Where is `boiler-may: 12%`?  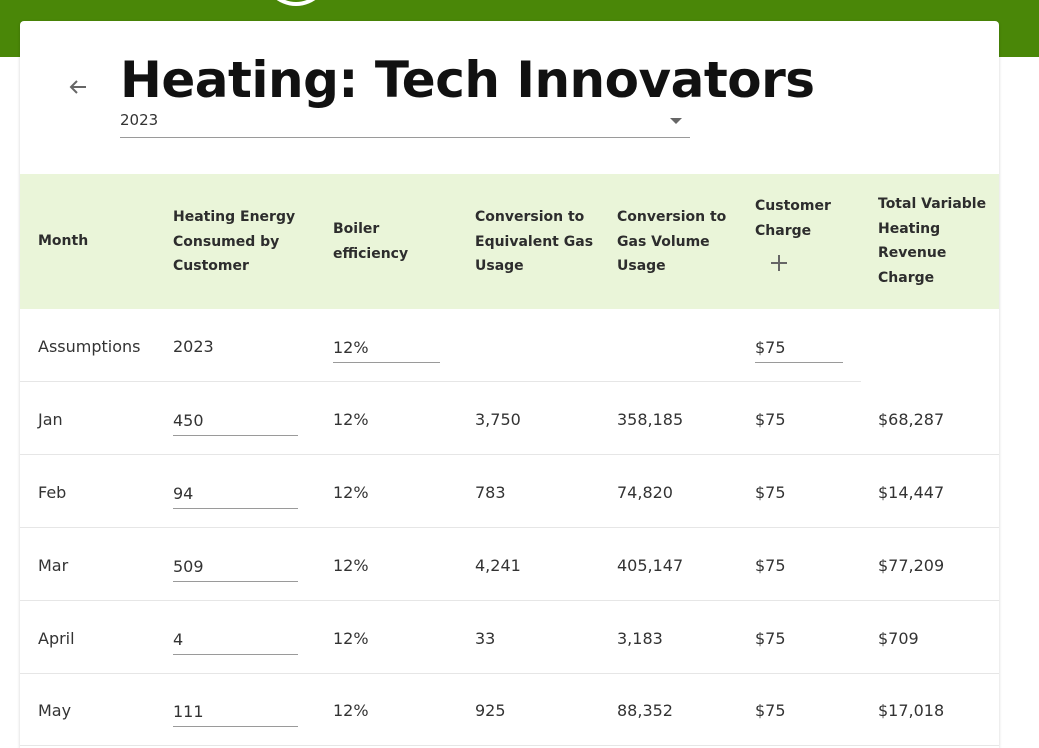
boiler-may: 12% is located at coordinates (351, 710).